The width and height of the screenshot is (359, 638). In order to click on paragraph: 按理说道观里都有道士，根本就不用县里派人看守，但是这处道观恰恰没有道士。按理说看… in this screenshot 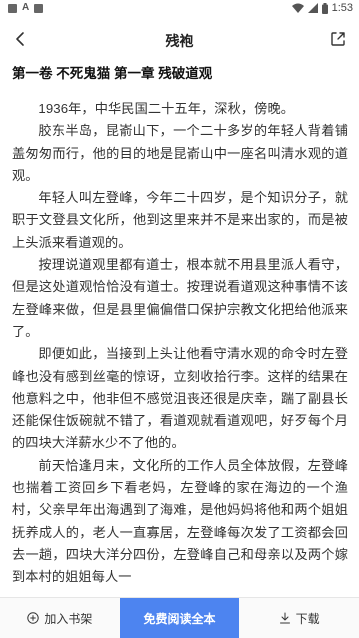, I will do `click(180, 298)`.